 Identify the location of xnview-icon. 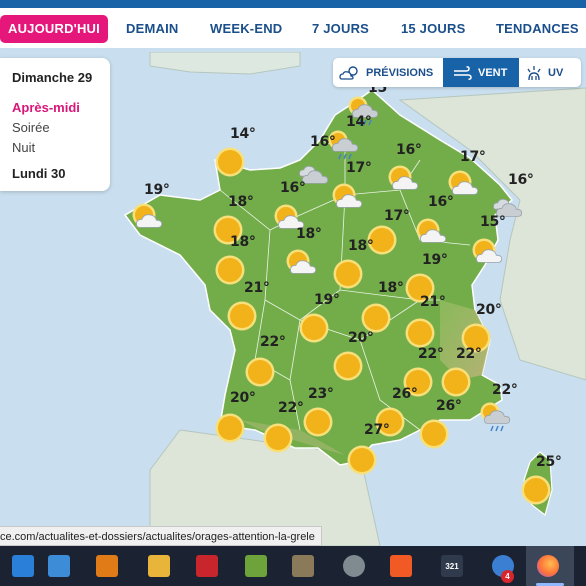
(107, 566).